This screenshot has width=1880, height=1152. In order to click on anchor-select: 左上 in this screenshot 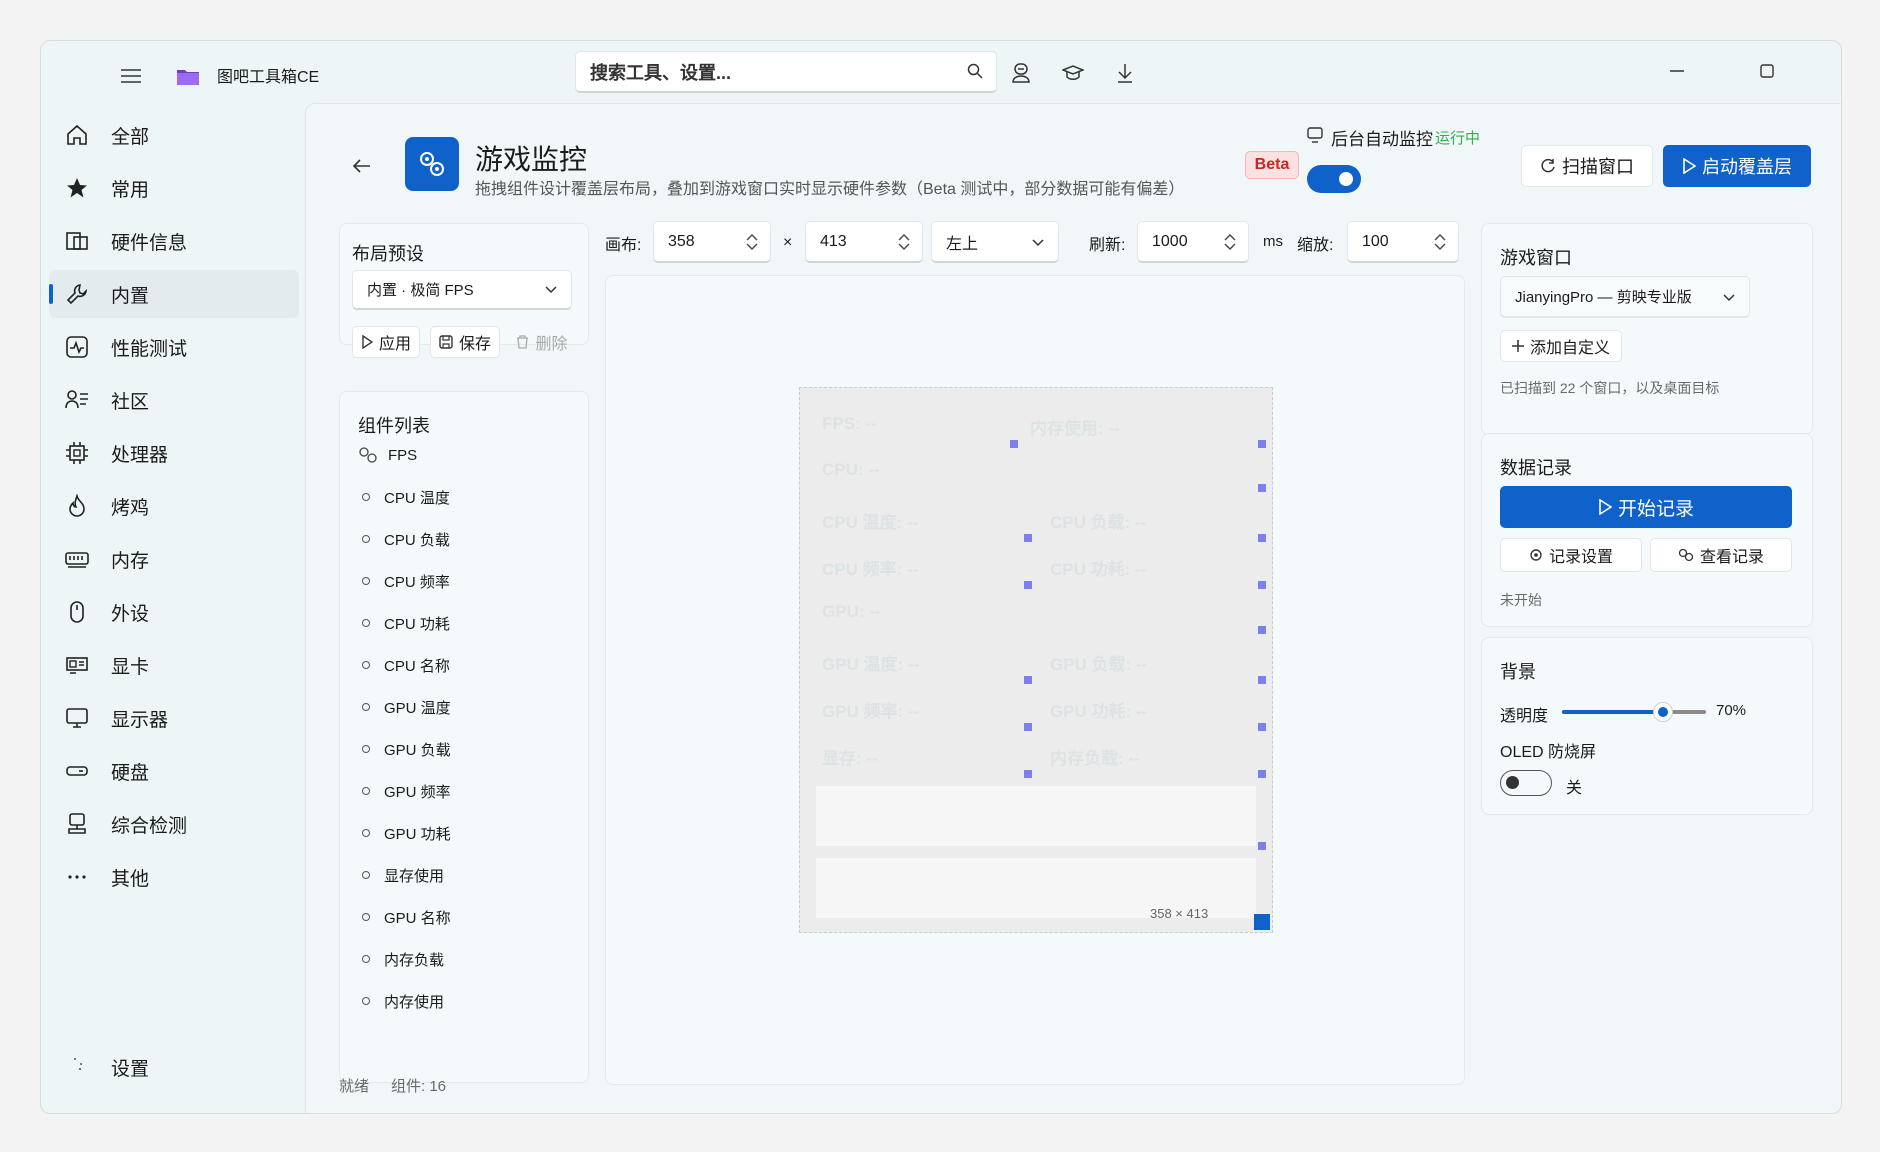, I will do `click(995, 242)`.